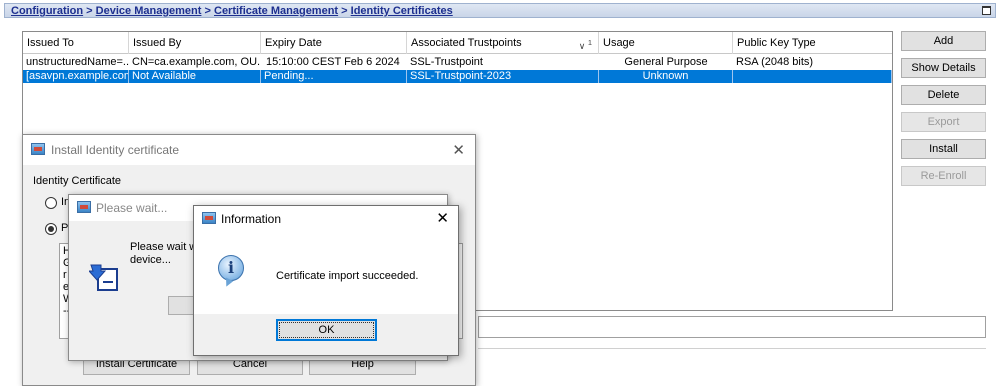 This screenshot has height=386, width=998. I want to click on cell-public-key-type, so click(812, 76).